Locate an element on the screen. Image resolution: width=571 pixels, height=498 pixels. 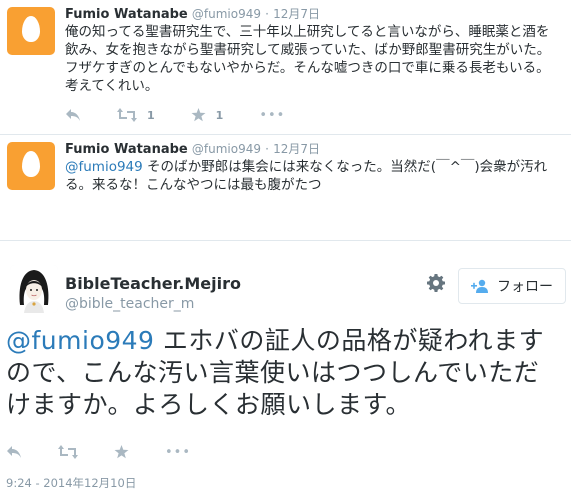
retweet-count: 1 is located at coordinates (151, 115).